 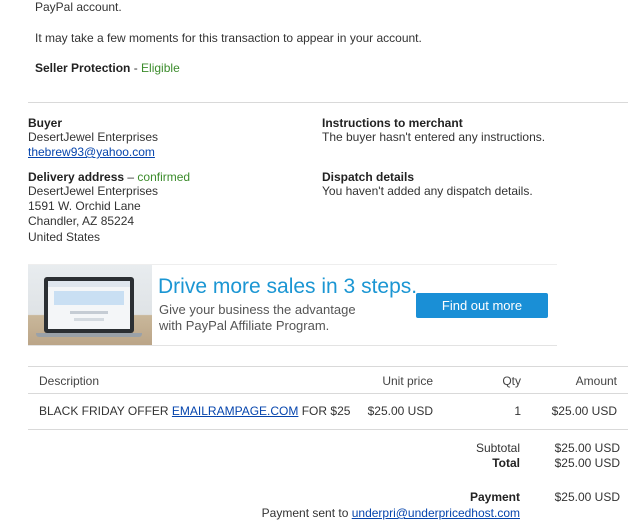 What do you see at coordinates (235, 411) in the screenshot?
I see `item-link: EMAILRAMPAGE.COM` at bounding box center [235, 411].